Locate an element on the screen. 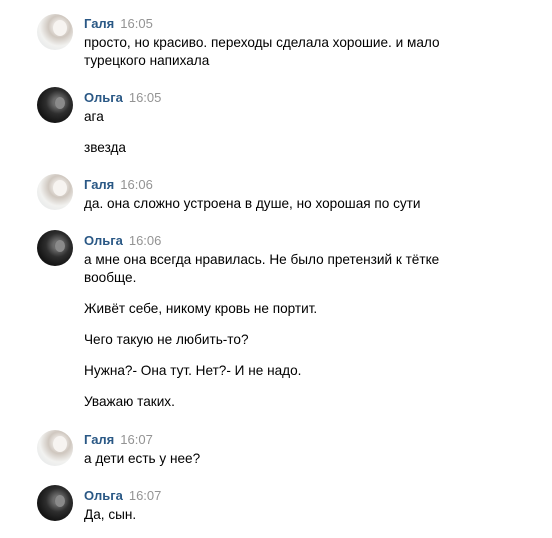  message-meta: Ольга 16:05 is located at coordinates (122, 98).